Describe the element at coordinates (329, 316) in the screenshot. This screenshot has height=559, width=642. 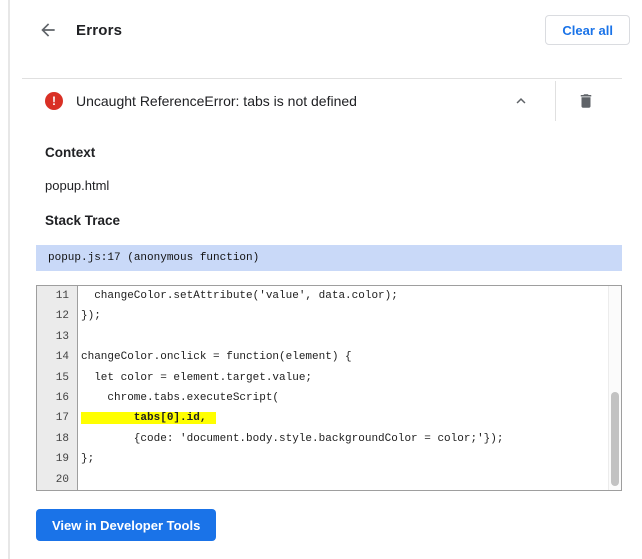
I see `code-line: 12 });` at that location.